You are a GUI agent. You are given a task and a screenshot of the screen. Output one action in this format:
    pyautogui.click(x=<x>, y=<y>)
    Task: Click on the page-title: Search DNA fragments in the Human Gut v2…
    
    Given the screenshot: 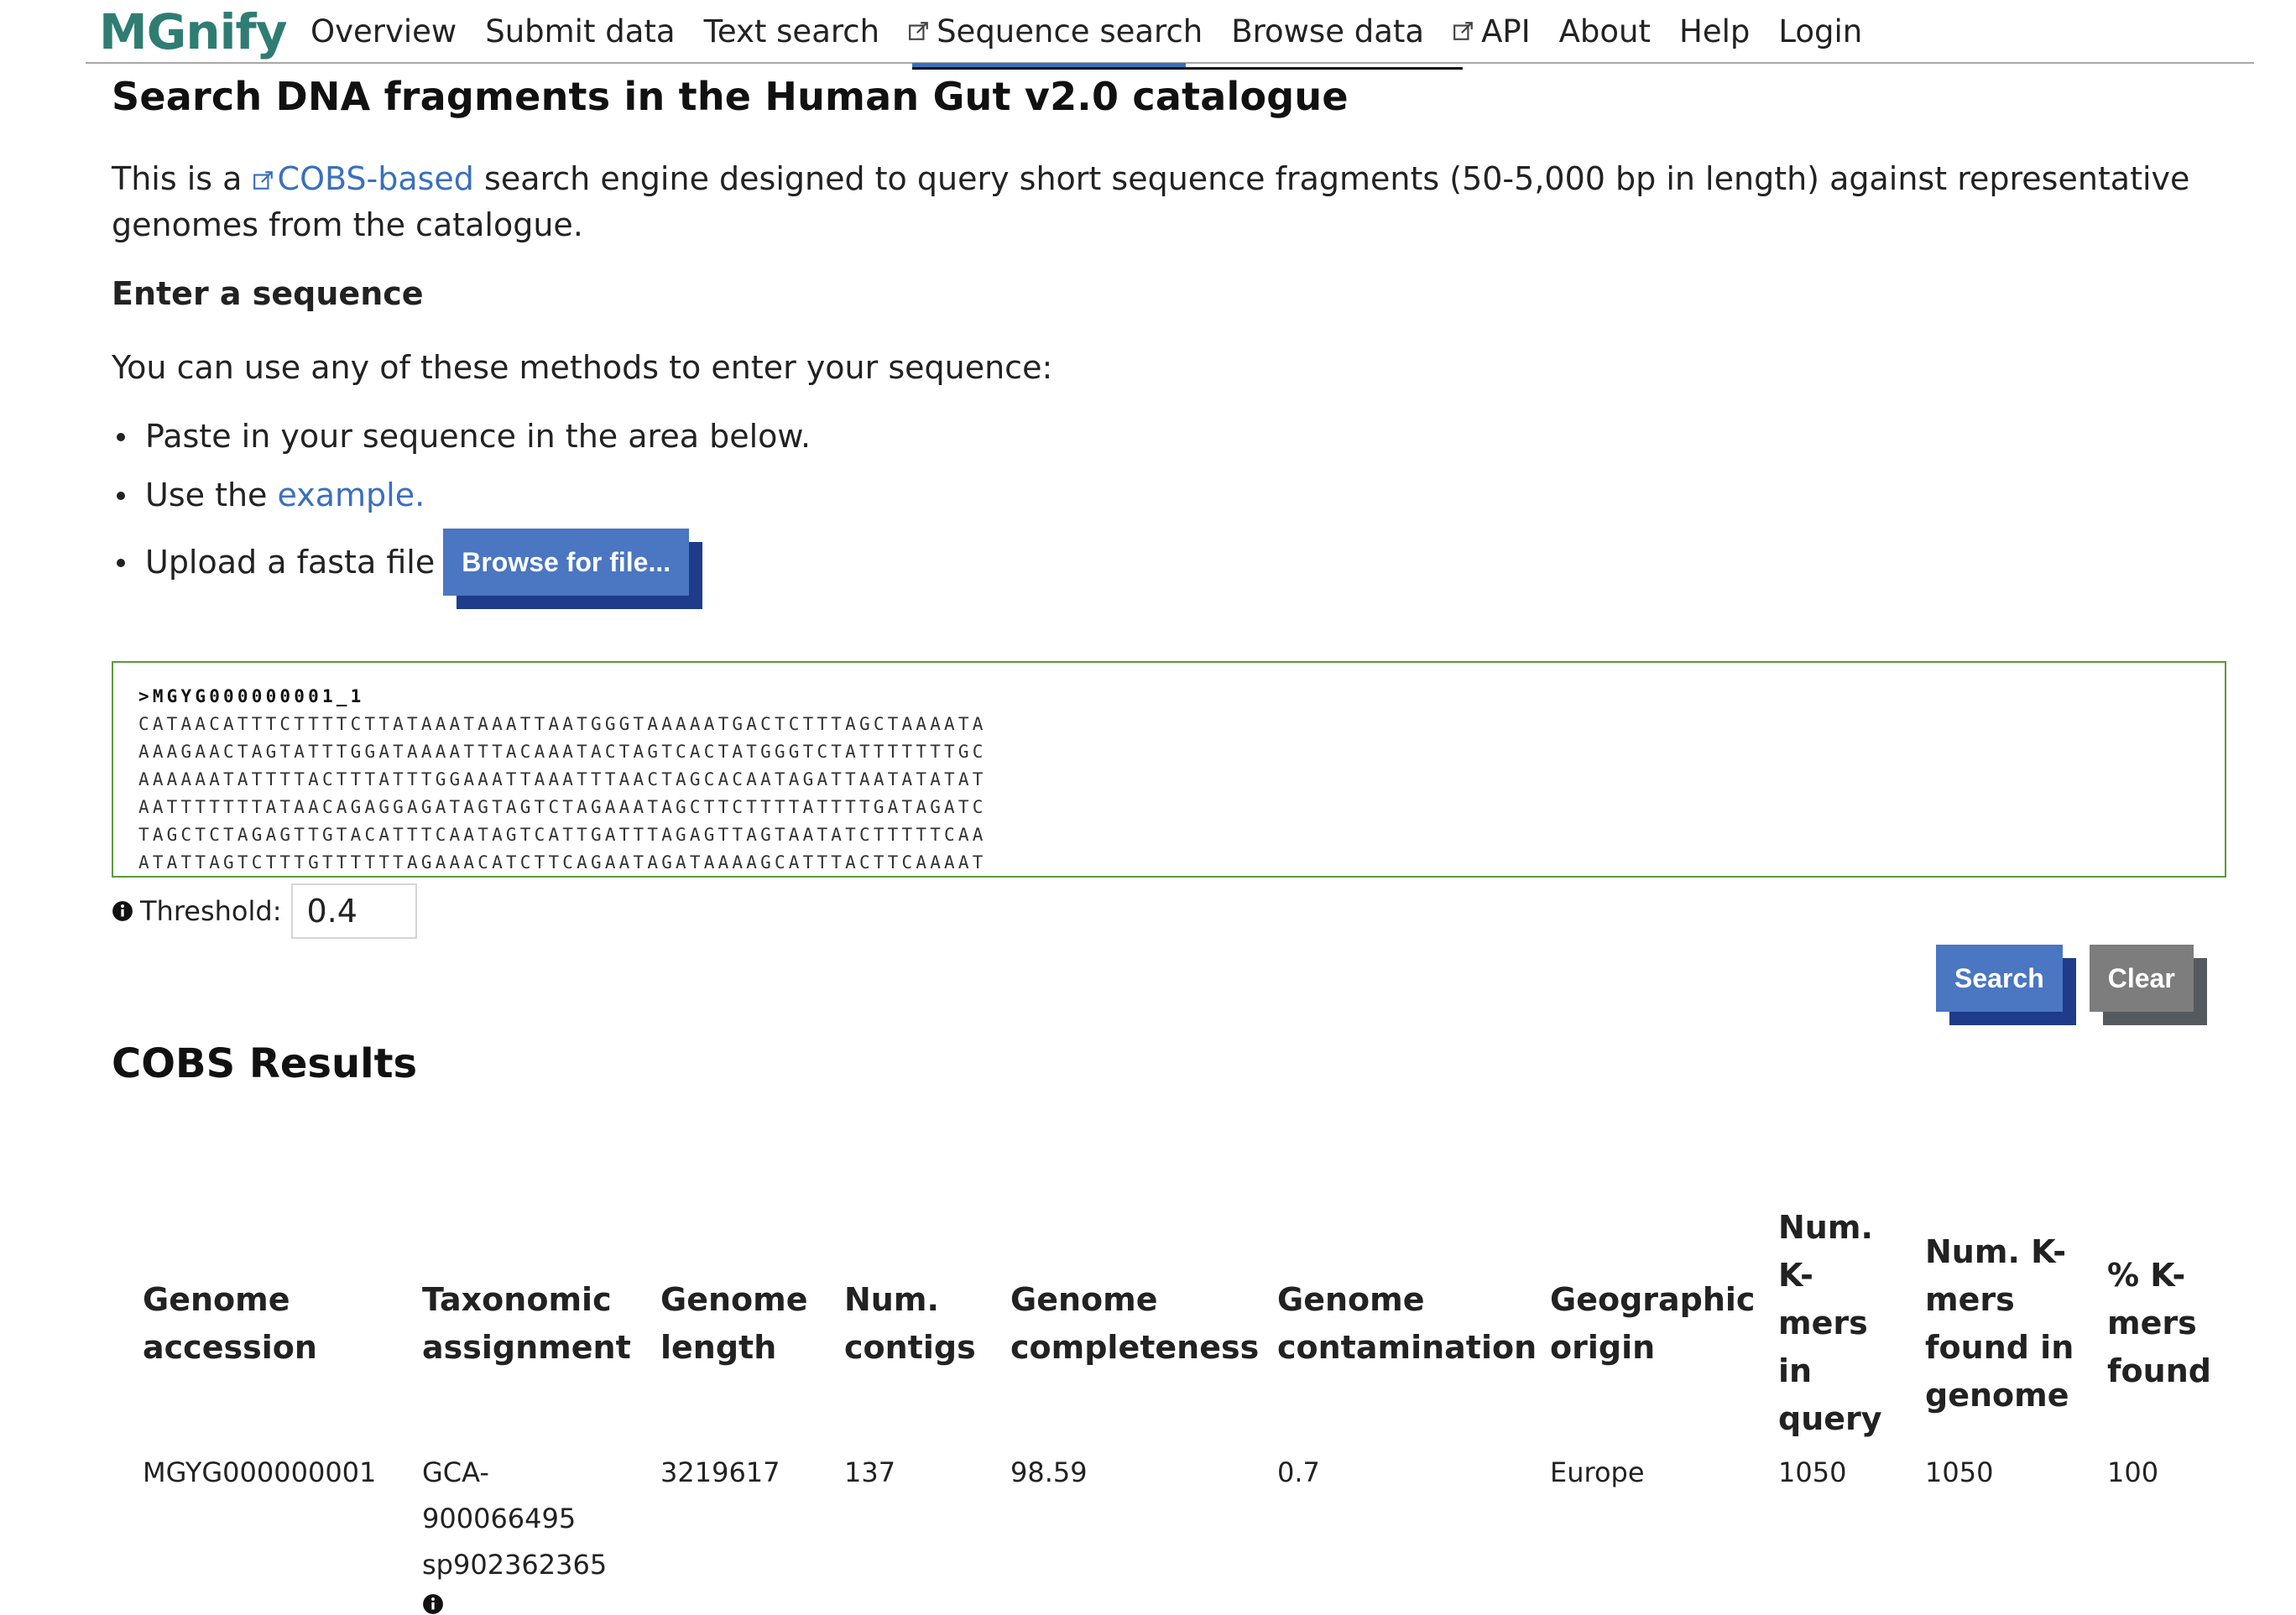 What is the action you would take?
    pyautogui.click(x=730, y=96)
    